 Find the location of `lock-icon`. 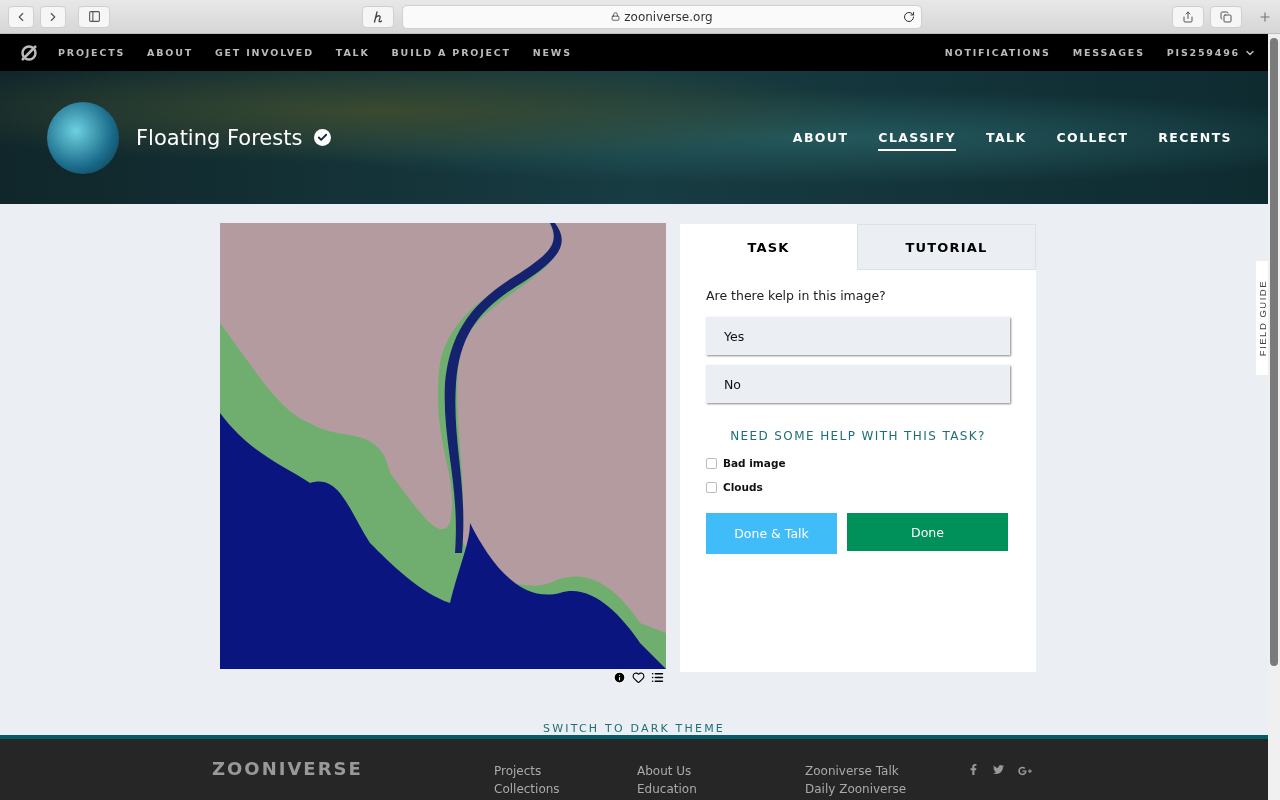

lock-icon is located at coordinates (616, 16).